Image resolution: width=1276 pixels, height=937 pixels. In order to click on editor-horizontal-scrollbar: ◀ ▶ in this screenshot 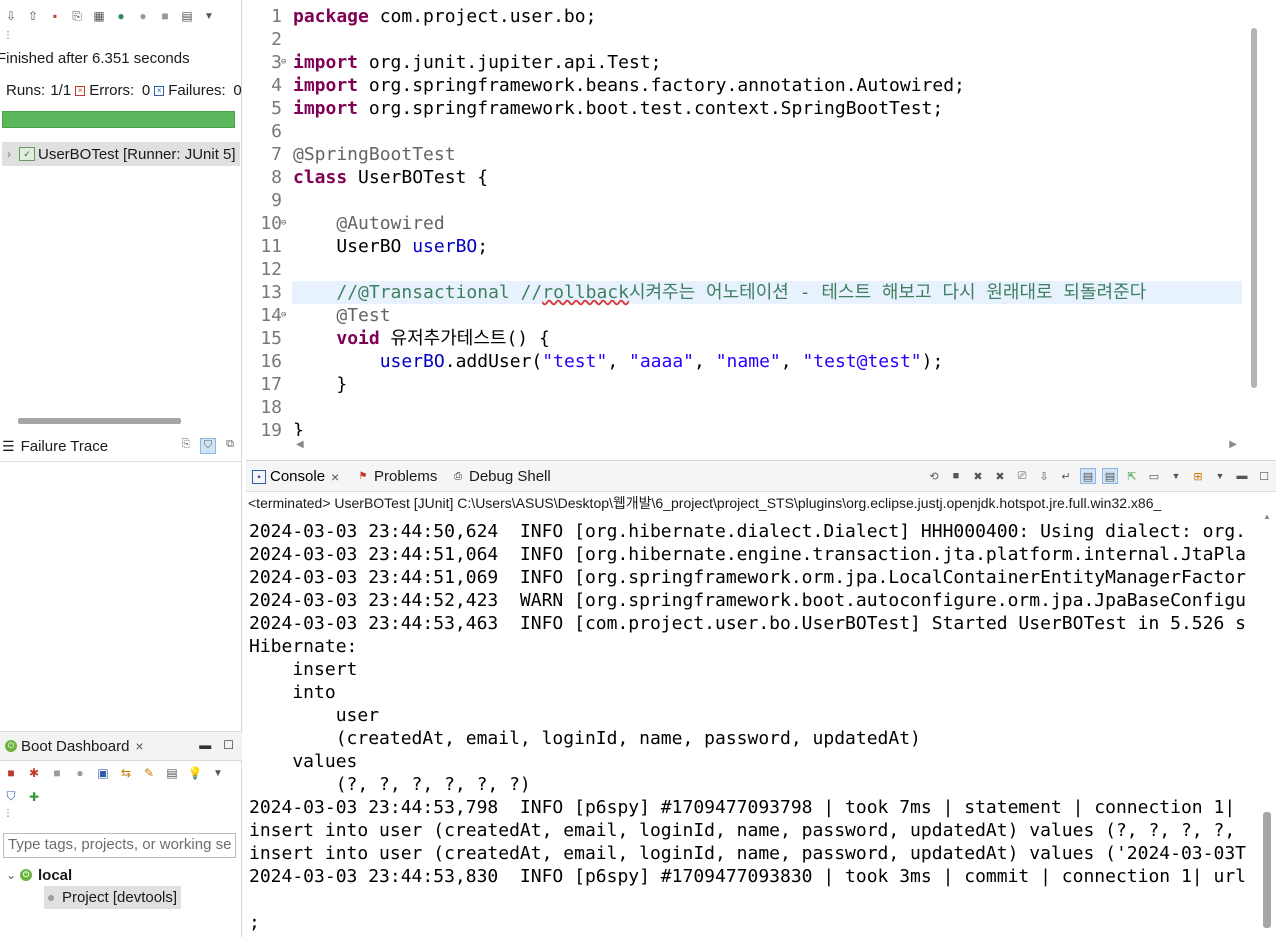, I will do `click(766, 446)`.